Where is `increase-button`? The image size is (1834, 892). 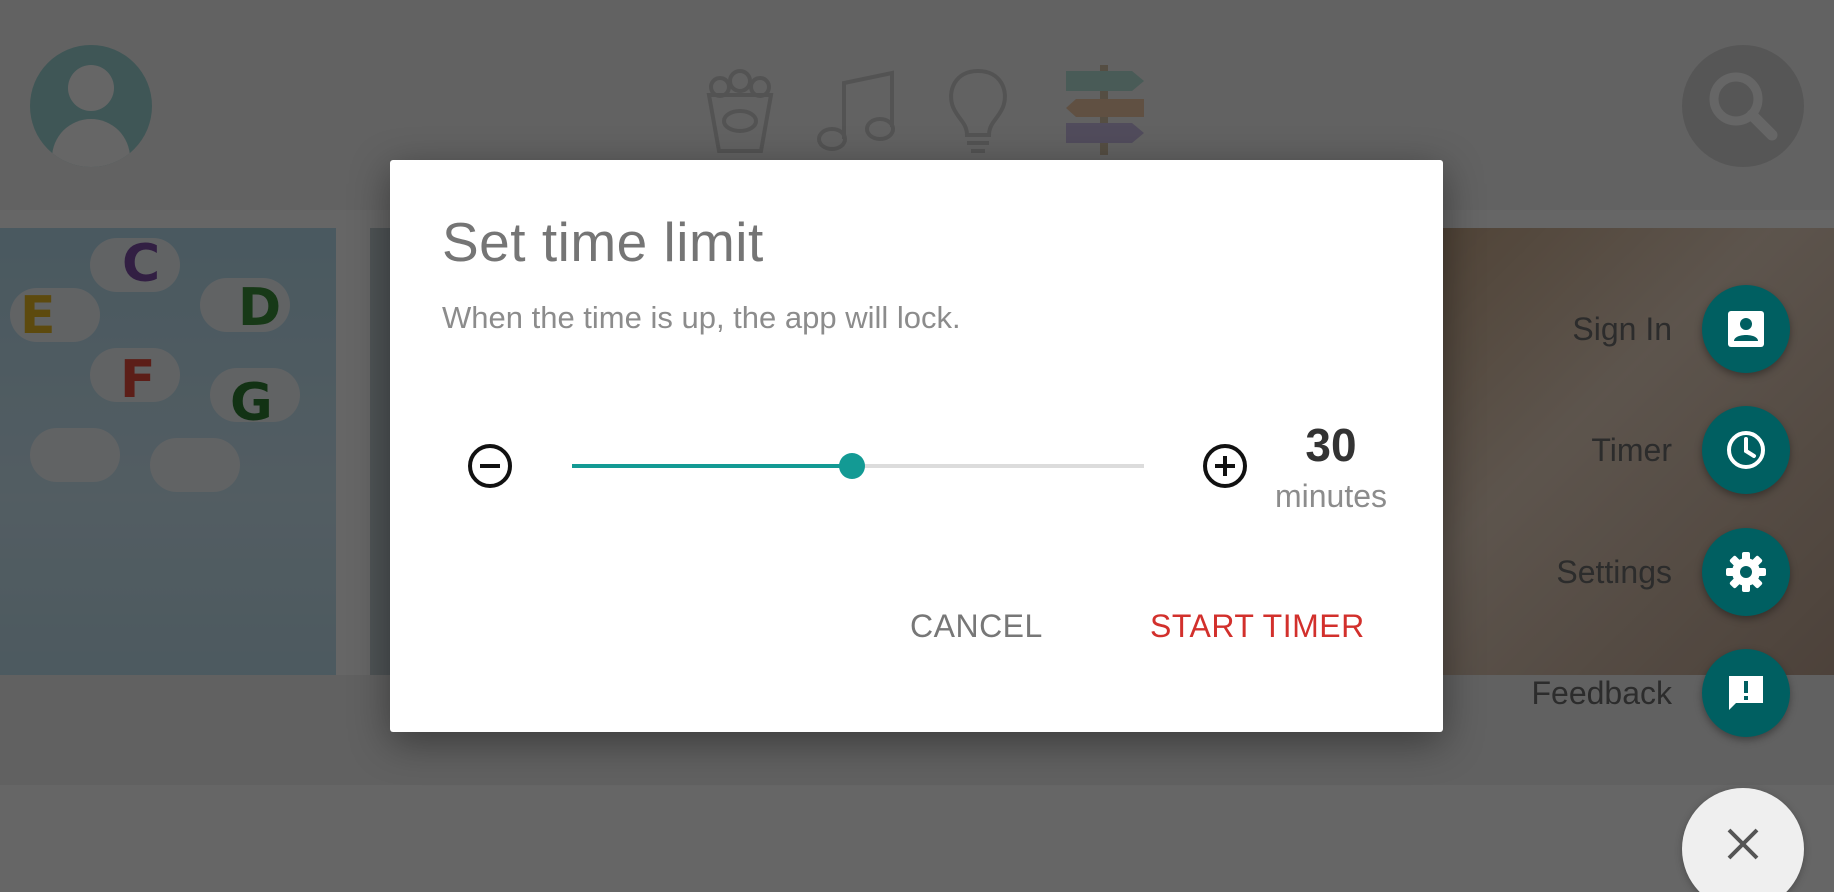
increase-button is located at coordinates (1225, 466).